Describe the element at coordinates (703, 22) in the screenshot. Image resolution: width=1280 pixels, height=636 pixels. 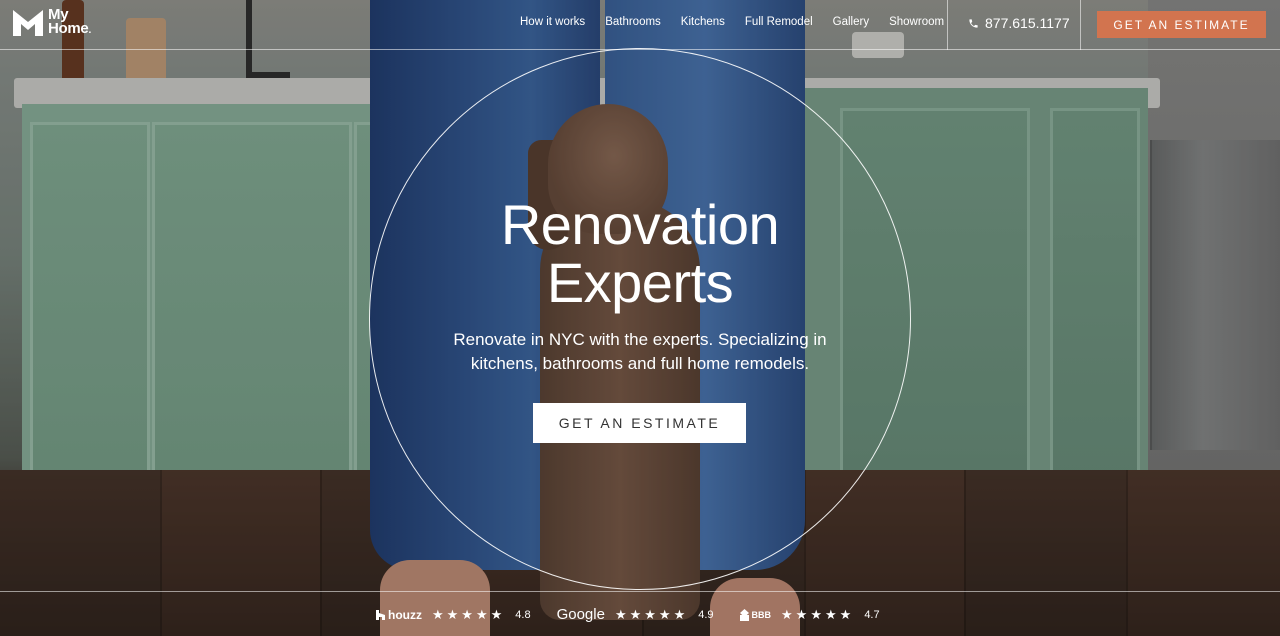
I see `nav-item-kitchens: Kitchens` at that location.